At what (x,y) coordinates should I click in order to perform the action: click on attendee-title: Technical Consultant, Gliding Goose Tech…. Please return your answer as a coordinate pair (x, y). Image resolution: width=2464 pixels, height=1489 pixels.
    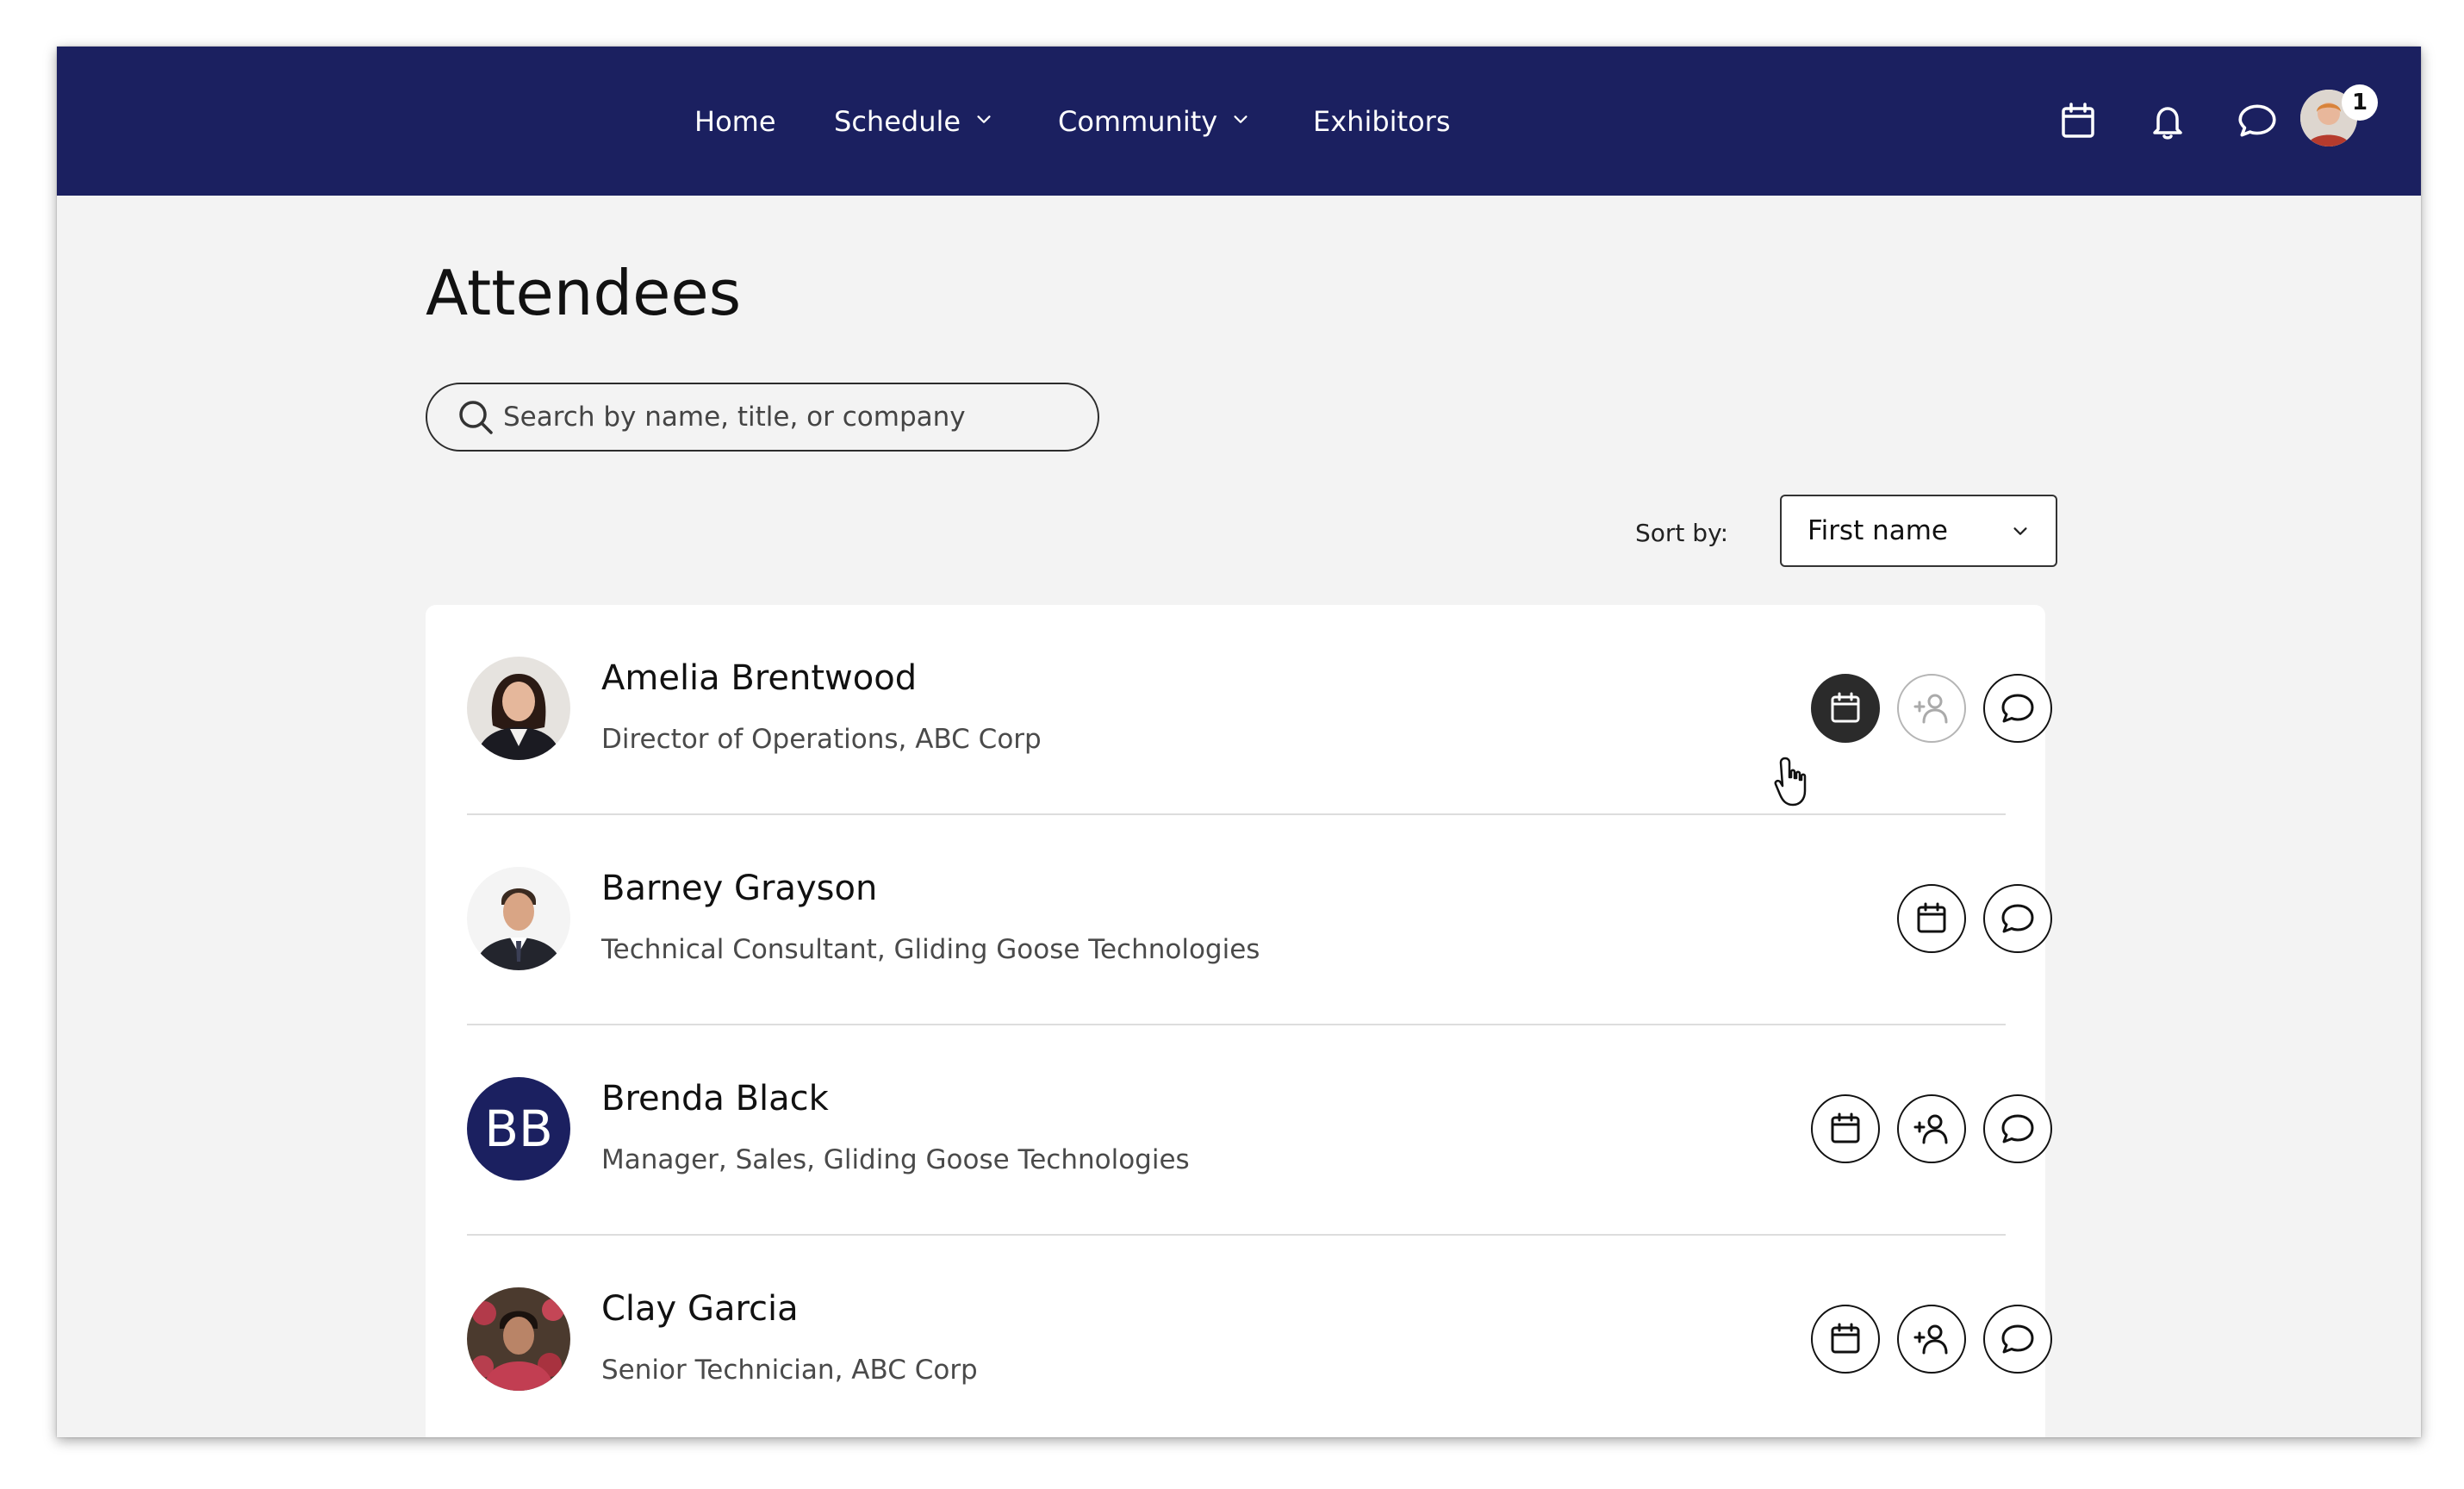
    Looking at the image, I should click on (931, 949).